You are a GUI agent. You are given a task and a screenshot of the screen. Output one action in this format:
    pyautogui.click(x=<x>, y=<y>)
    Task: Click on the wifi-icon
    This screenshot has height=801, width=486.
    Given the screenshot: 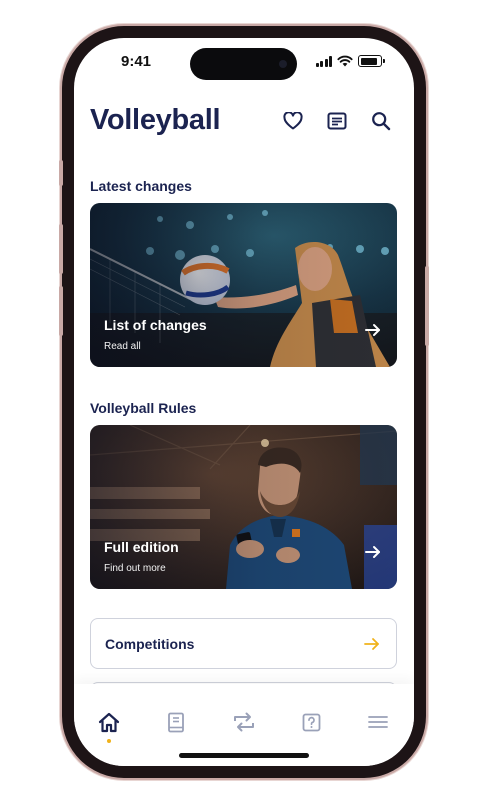 What is the action you would take?
    pyautogui.click(x=345, y=61)
    